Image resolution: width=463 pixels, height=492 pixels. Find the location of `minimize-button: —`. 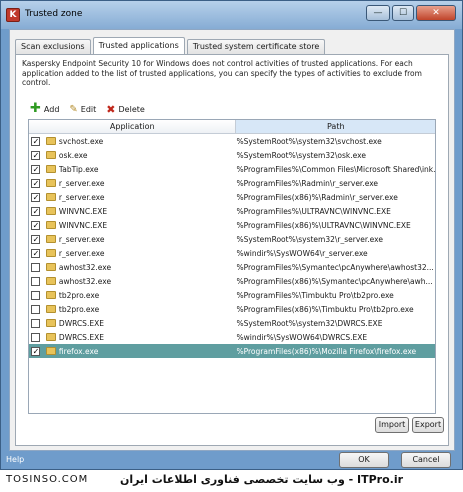

minimize-button: — is located at coordinates (378, 13).